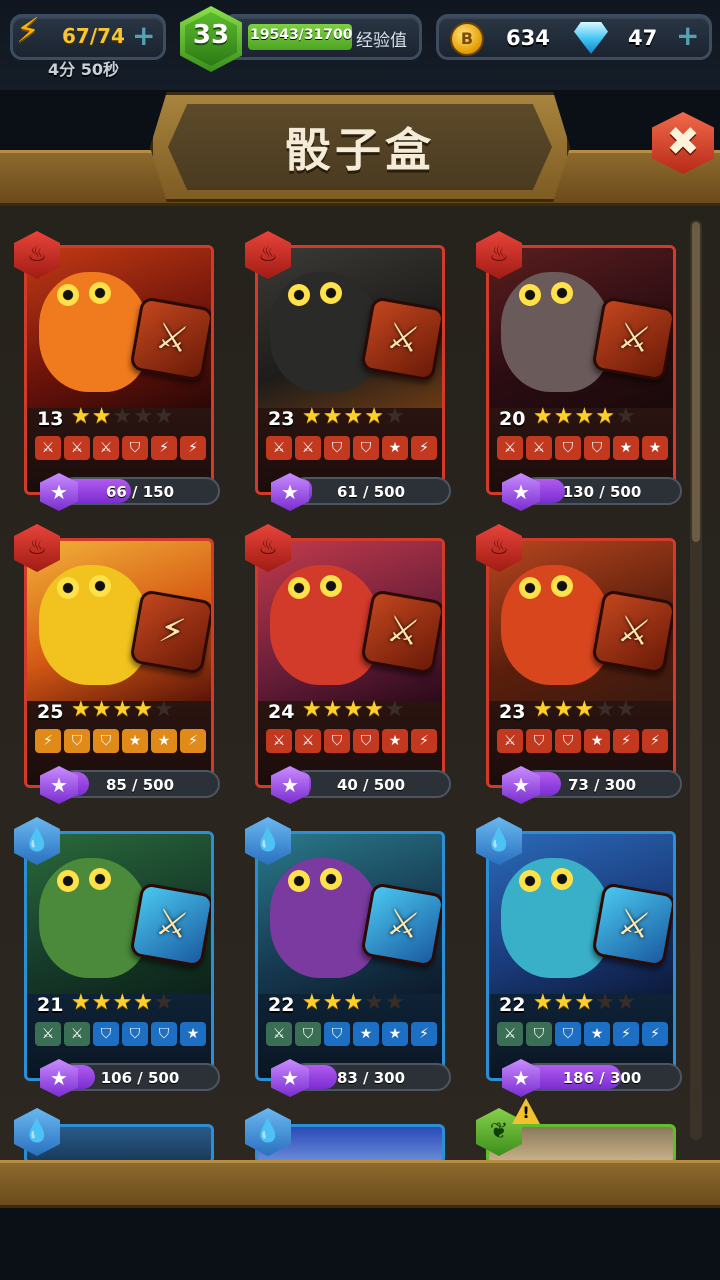 The width and height of the screenshot is (720, 1280). I want to click on upgrade-progress-bar: 83 / 300, so click(371, 1077).